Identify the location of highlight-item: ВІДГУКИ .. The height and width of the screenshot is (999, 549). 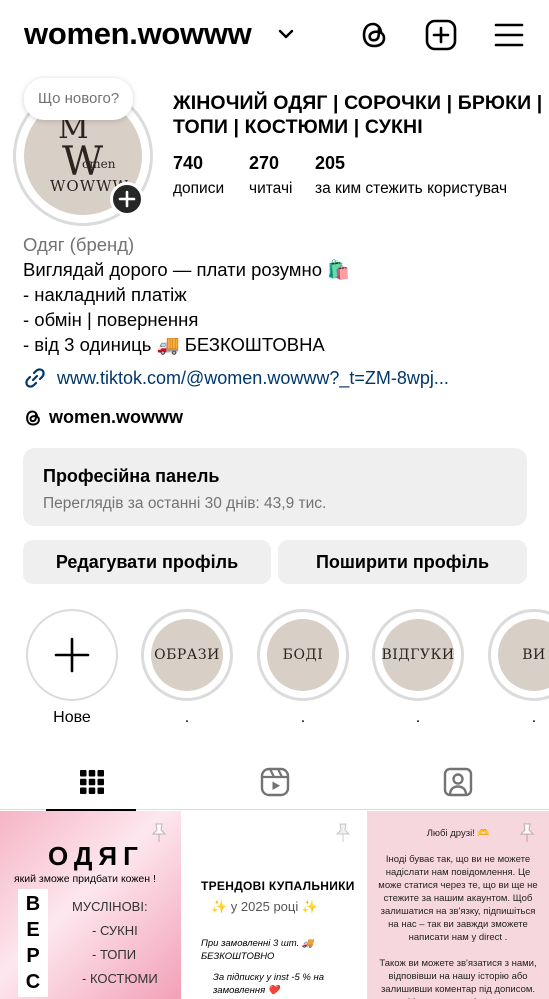
(418, 668).